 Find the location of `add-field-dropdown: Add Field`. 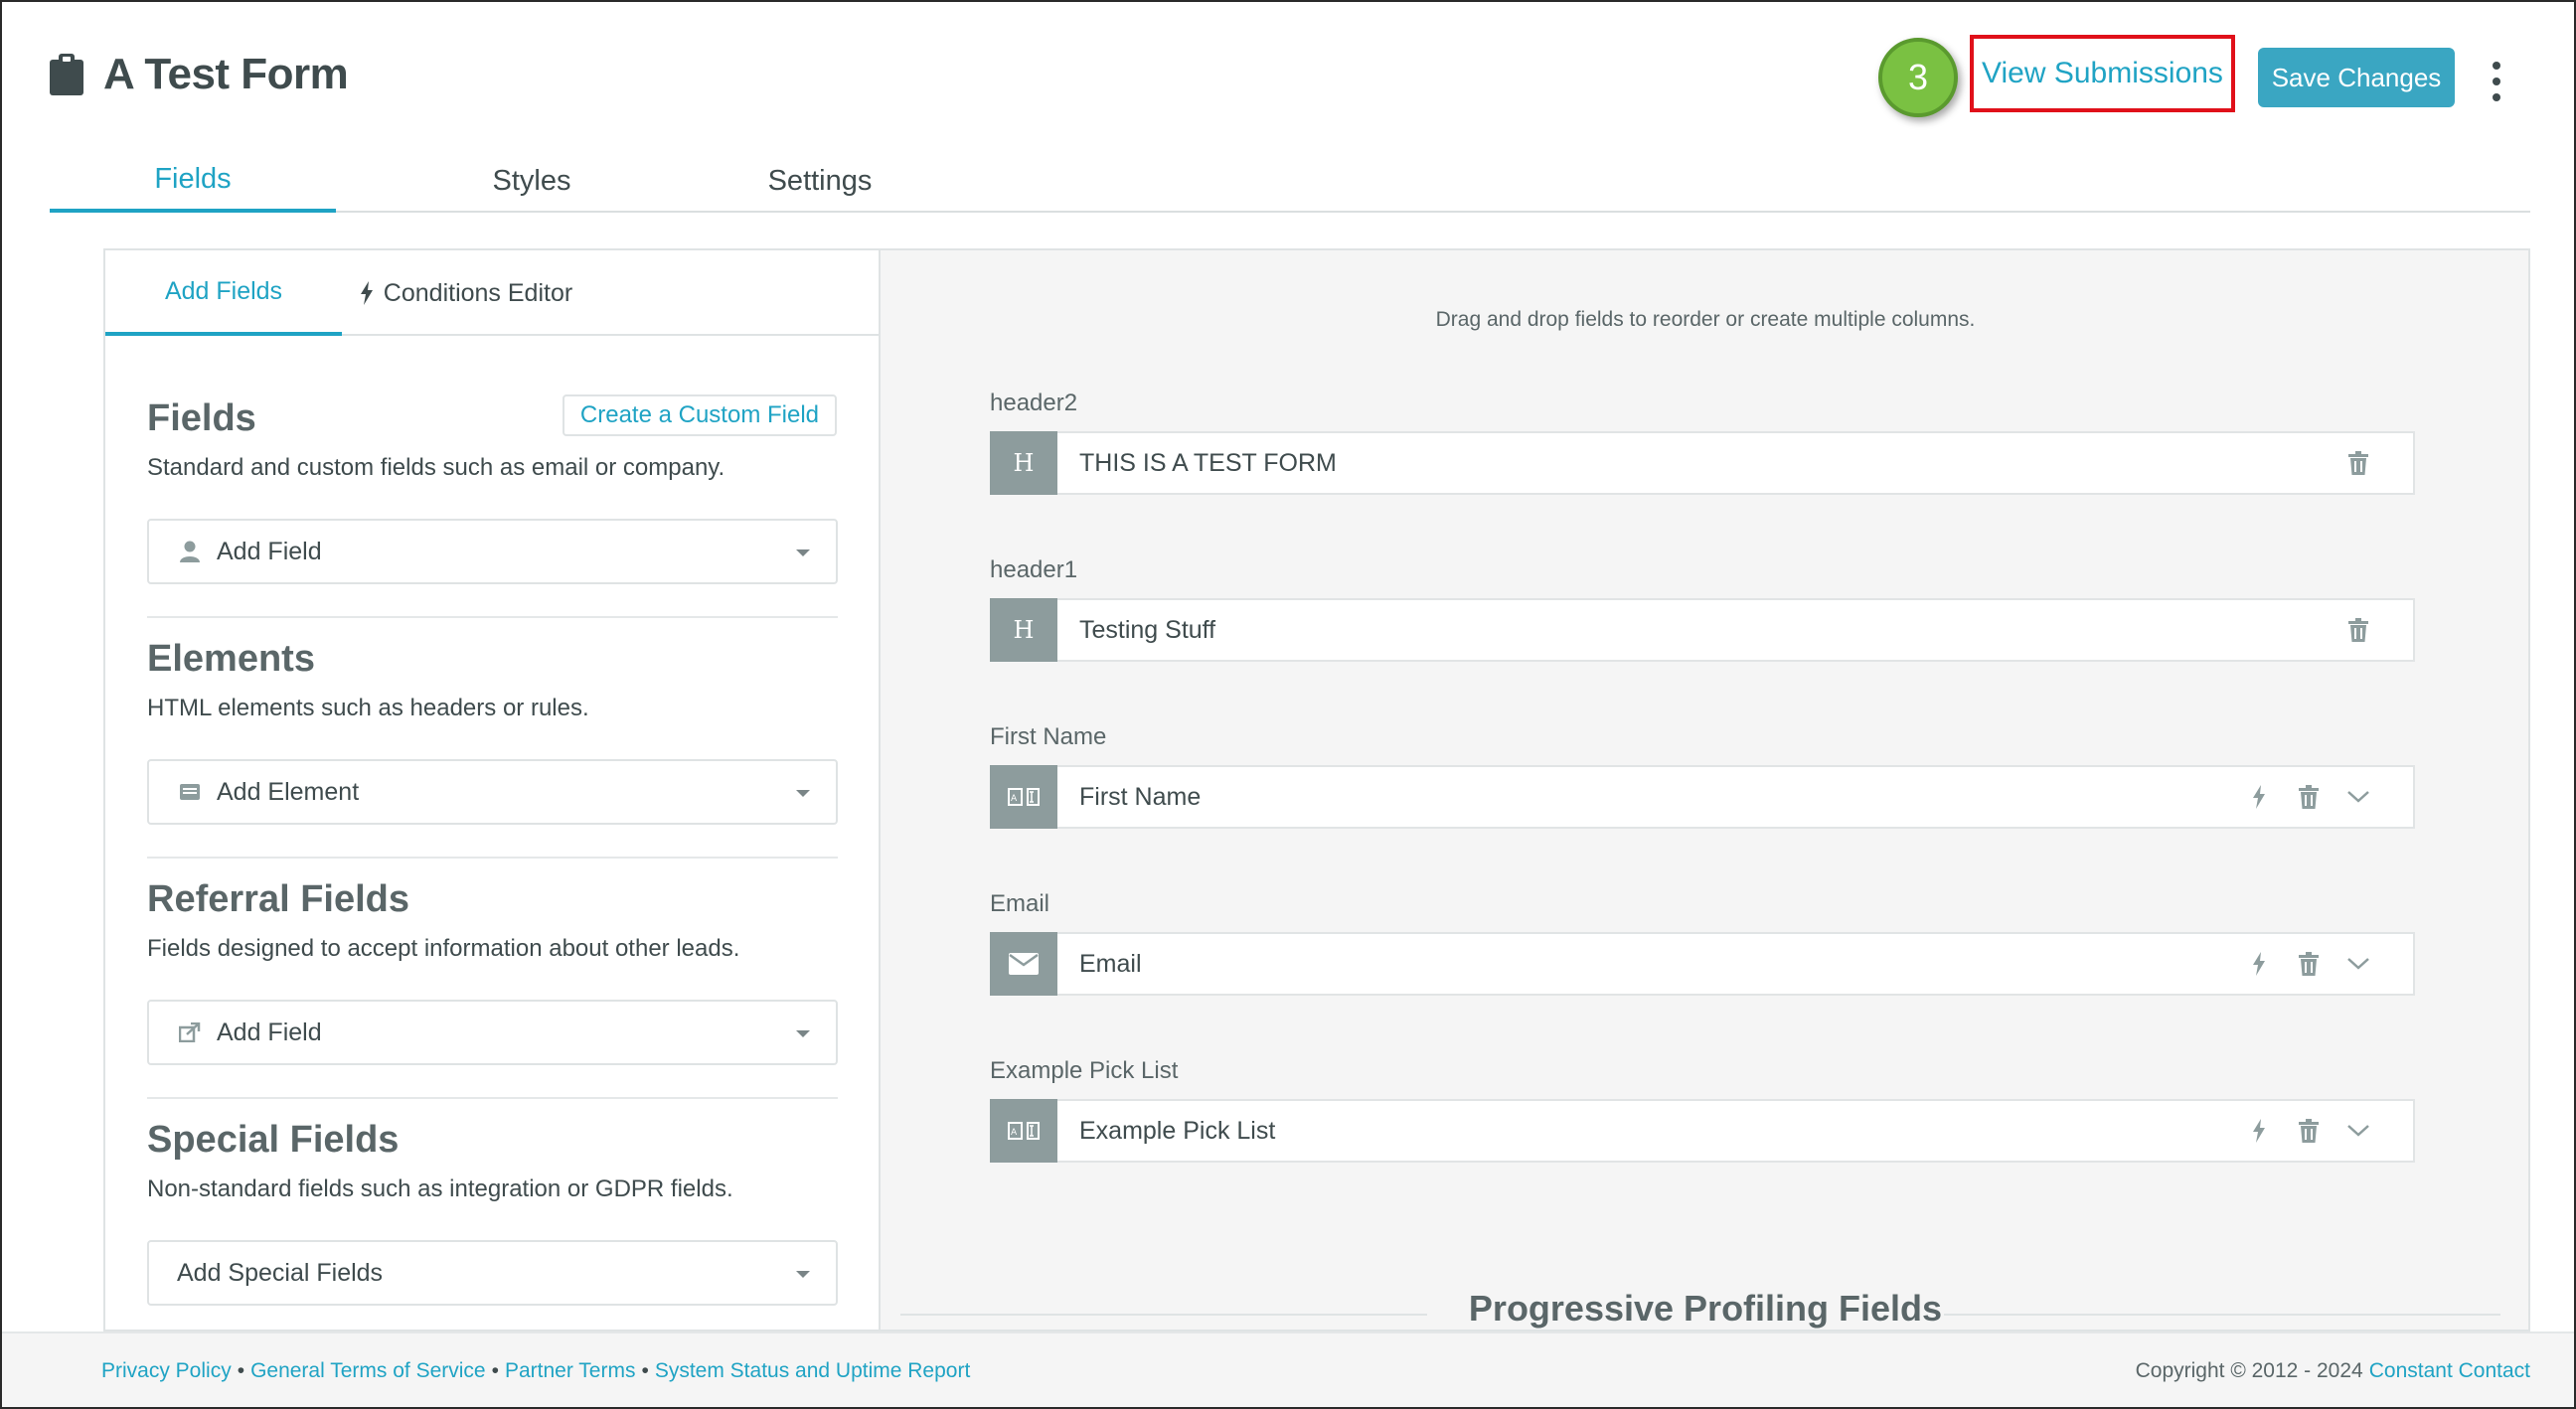

add-field-dropdown: Add Field is located at coordinates (492, 552).